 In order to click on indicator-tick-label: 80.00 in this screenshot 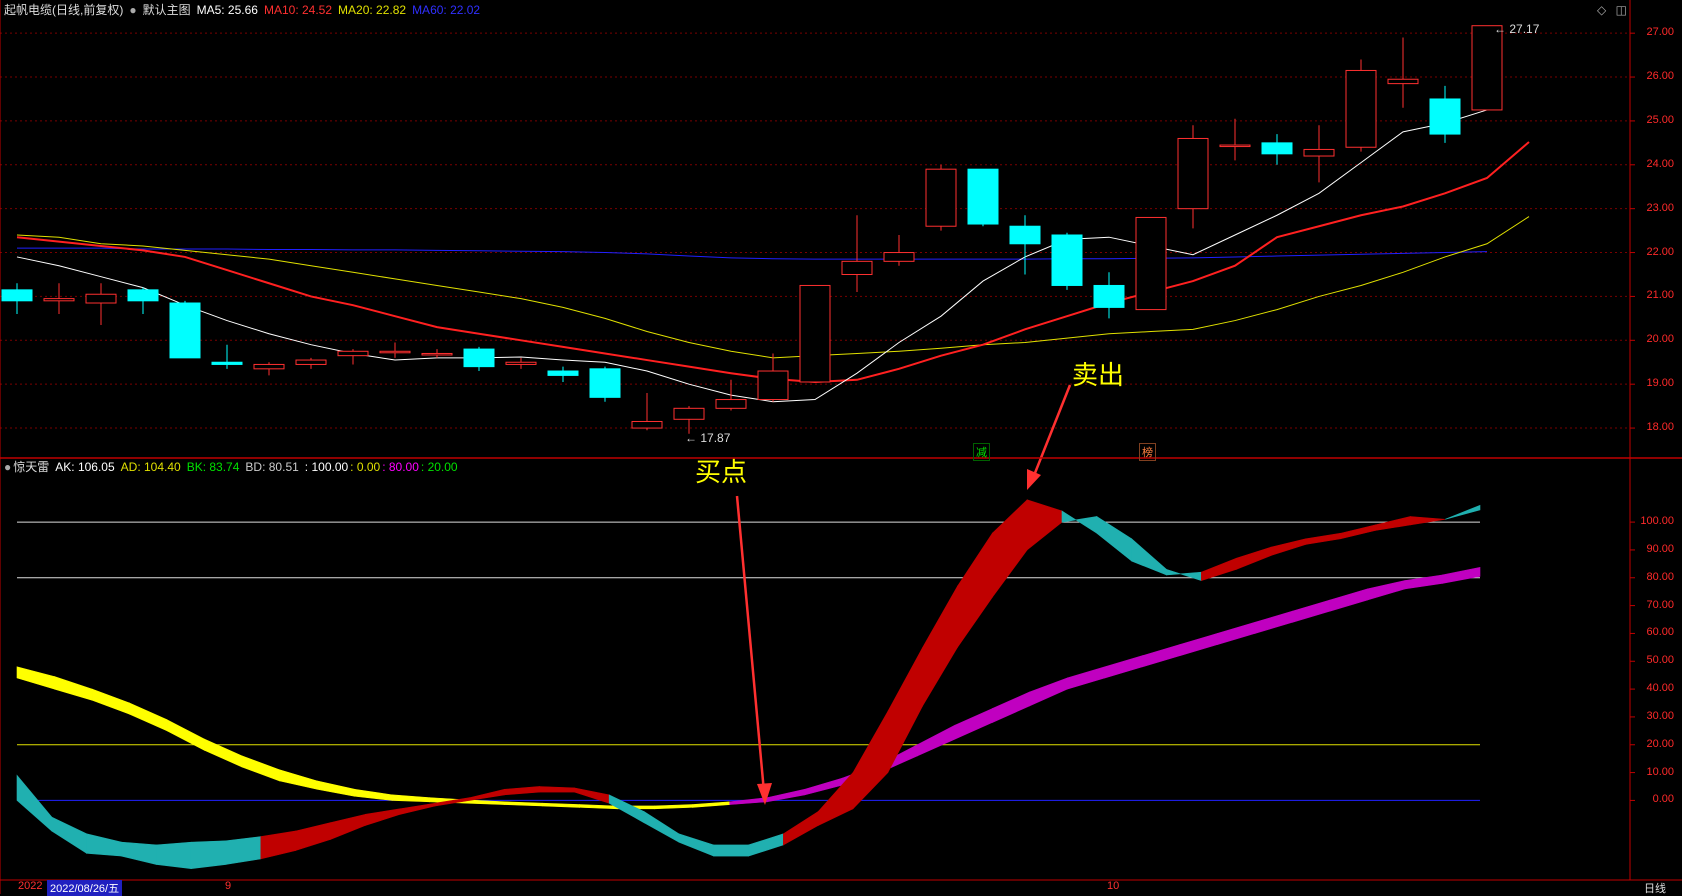, I will do `click(1660, 576)`.